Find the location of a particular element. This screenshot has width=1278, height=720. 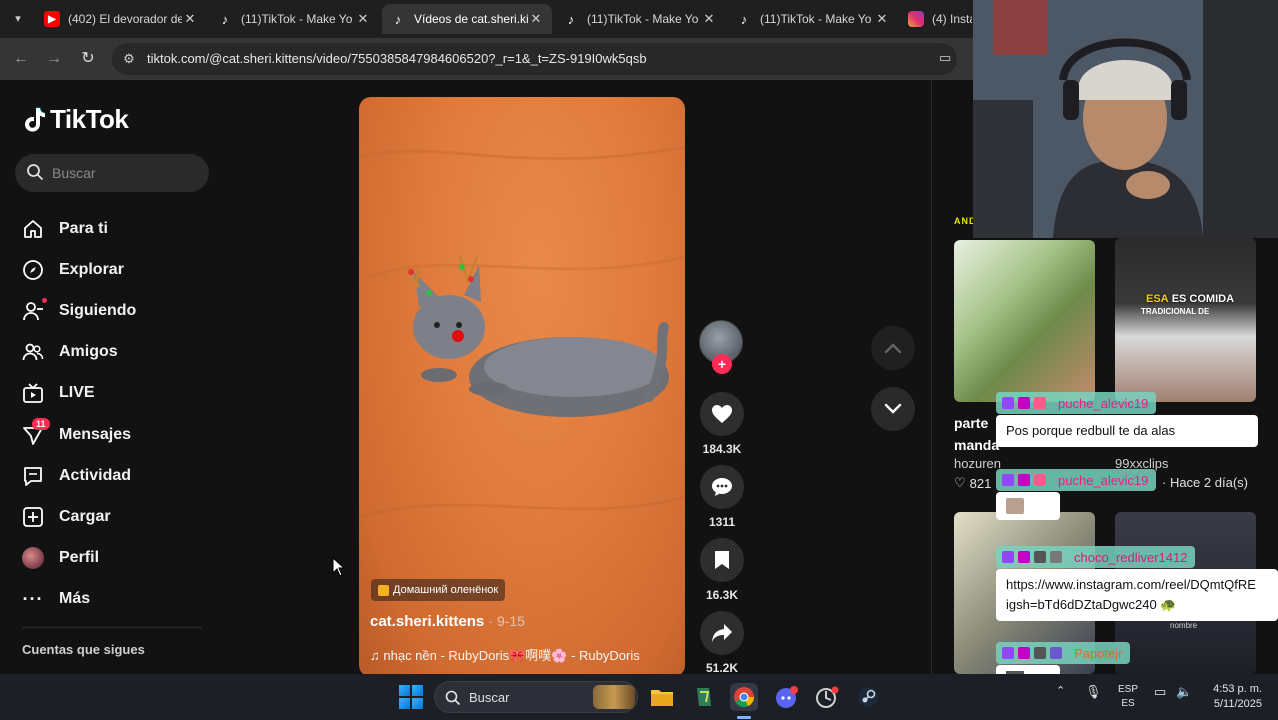

sidebar-item-label: Explorar is located at coordinates (91, 269).